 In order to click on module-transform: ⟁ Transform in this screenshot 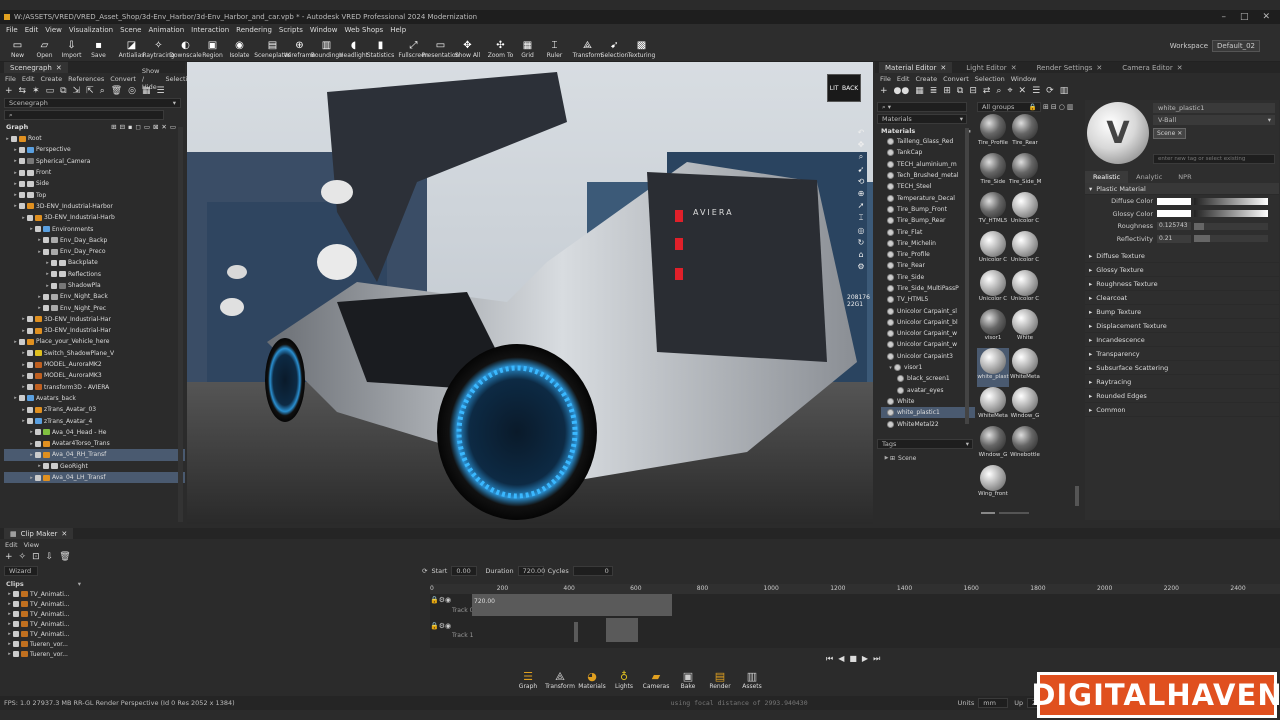, I will do `click(560, 681)`.